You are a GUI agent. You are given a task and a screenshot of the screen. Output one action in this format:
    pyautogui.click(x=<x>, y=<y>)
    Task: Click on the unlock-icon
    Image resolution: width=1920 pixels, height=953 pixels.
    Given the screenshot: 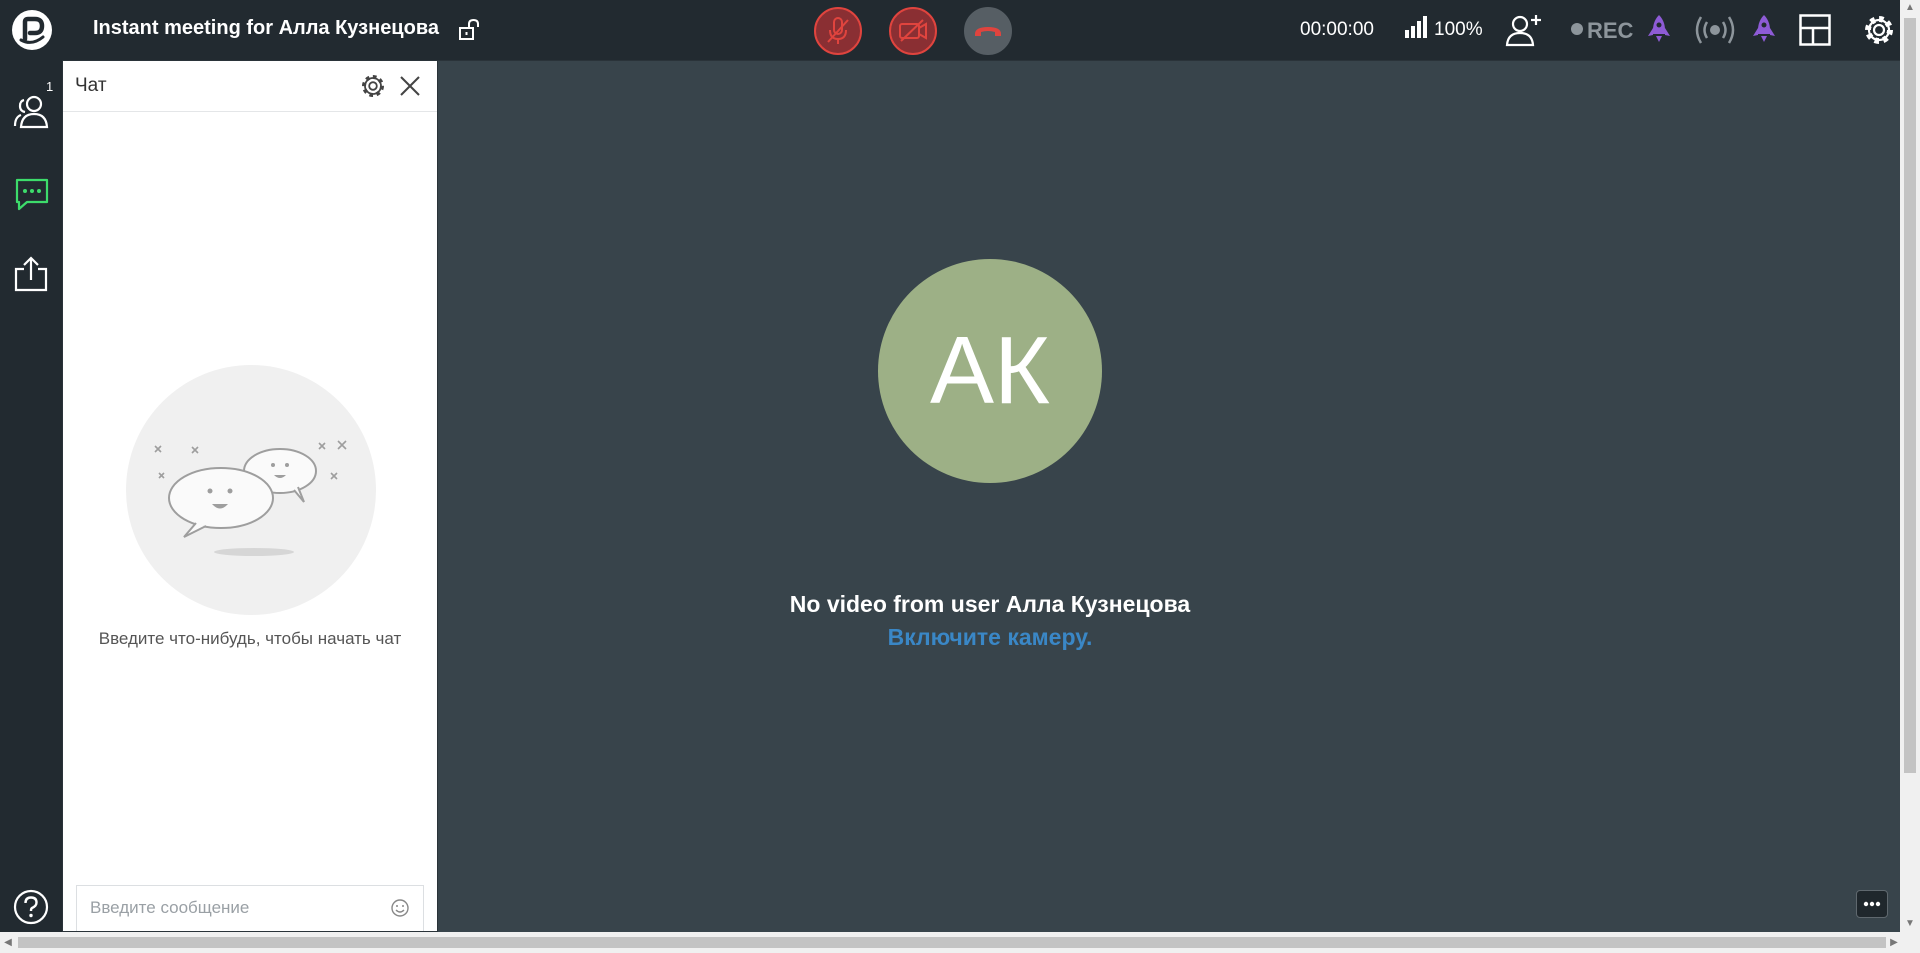 What is the action you would take?
    pyautogui.click(x=471, y=32)
    